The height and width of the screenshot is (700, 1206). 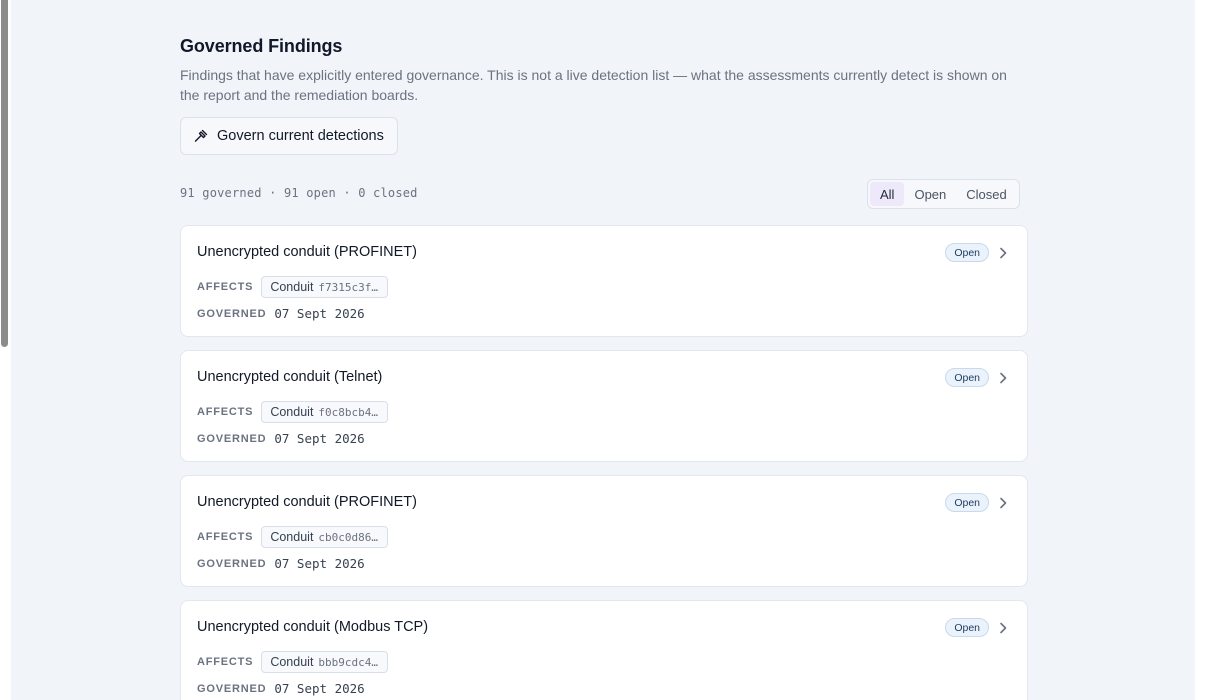 I want to click on page-title: Governed Findings, so click(x=261, y=46).